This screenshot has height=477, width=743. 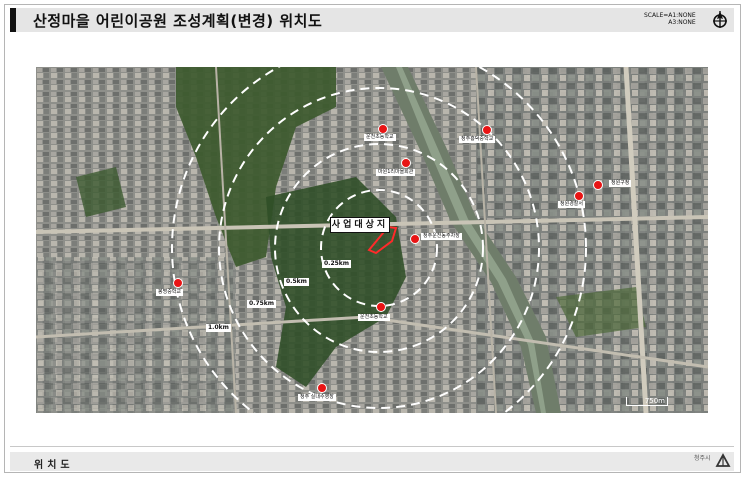 What do you see at coordinates (477, 139) in the screenshot?
I see `landmark-label: 청주흥덕중학교` at bounding box center [477, 139].